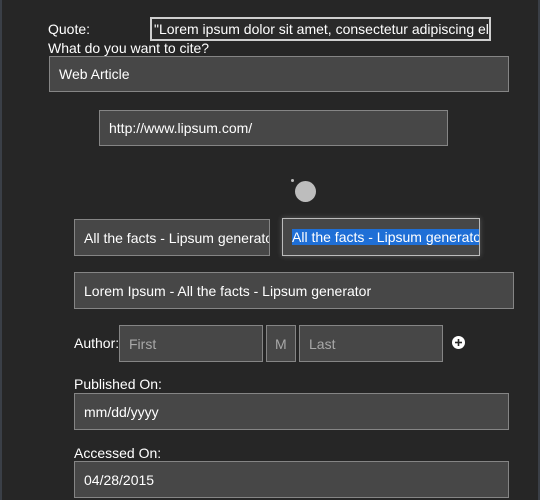 The image size is (540, 500). What do you see at coordinates (119, 479) in the screenshot?
I see `accessed-date-value: 04/28/2015` at bounding box center [119, 479].